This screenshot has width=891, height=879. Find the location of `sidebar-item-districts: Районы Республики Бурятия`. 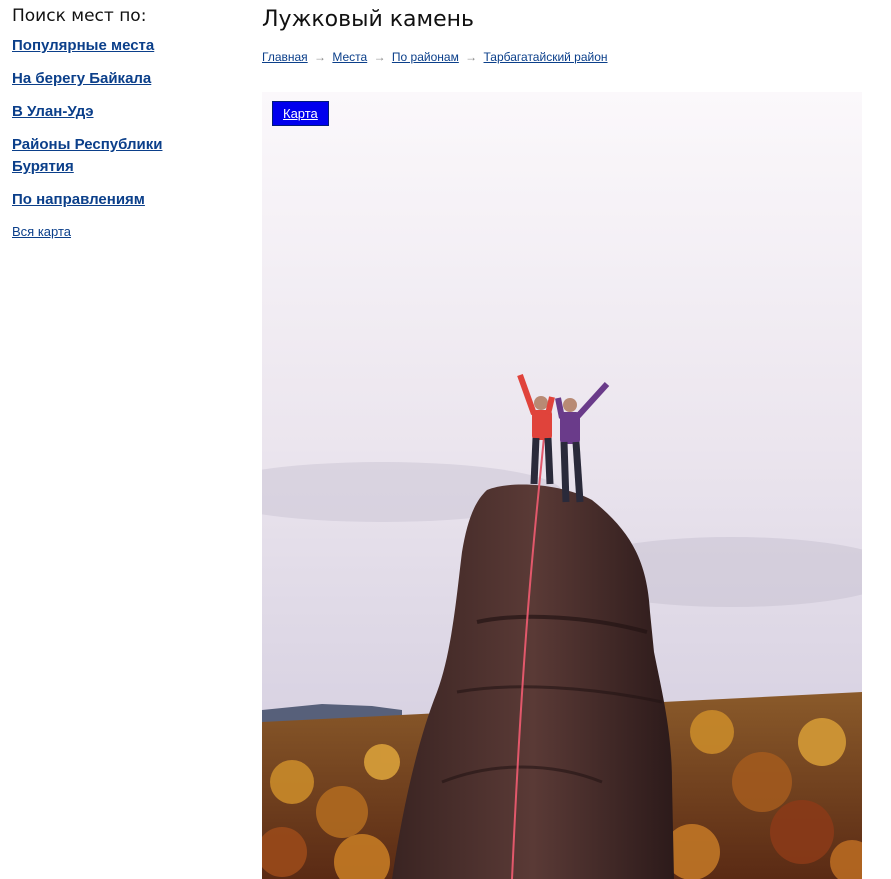

sidebar-item-districts: Районы Республики Бурятия is located at coordinates (99, 156).